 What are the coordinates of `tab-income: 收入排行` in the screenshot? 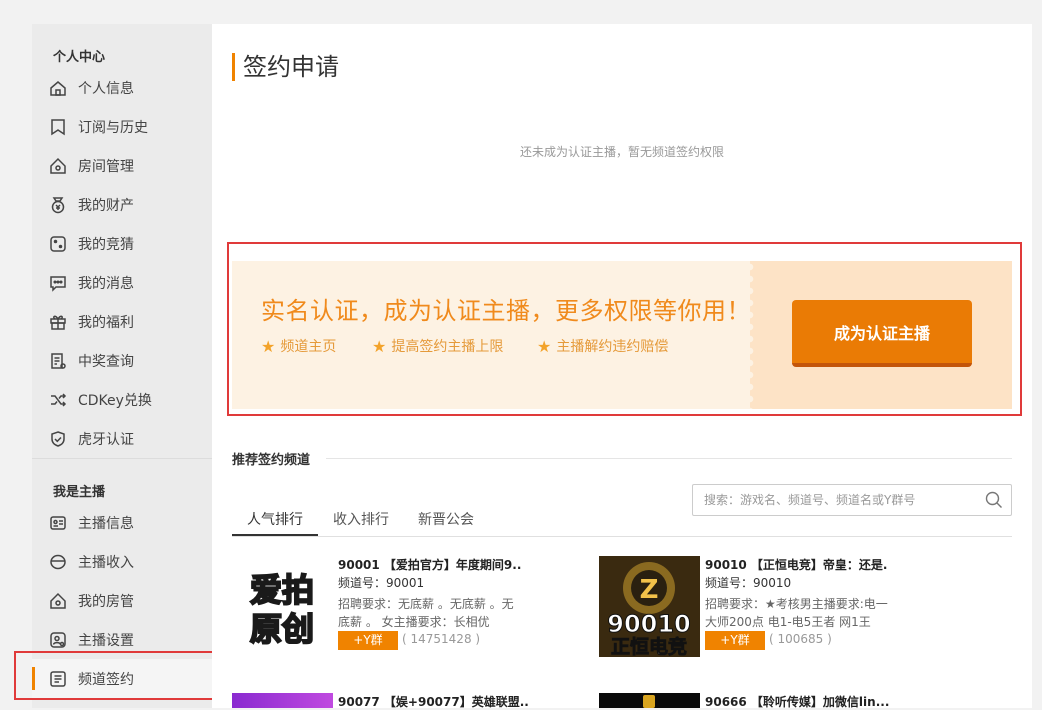 It's located at (361, 522).